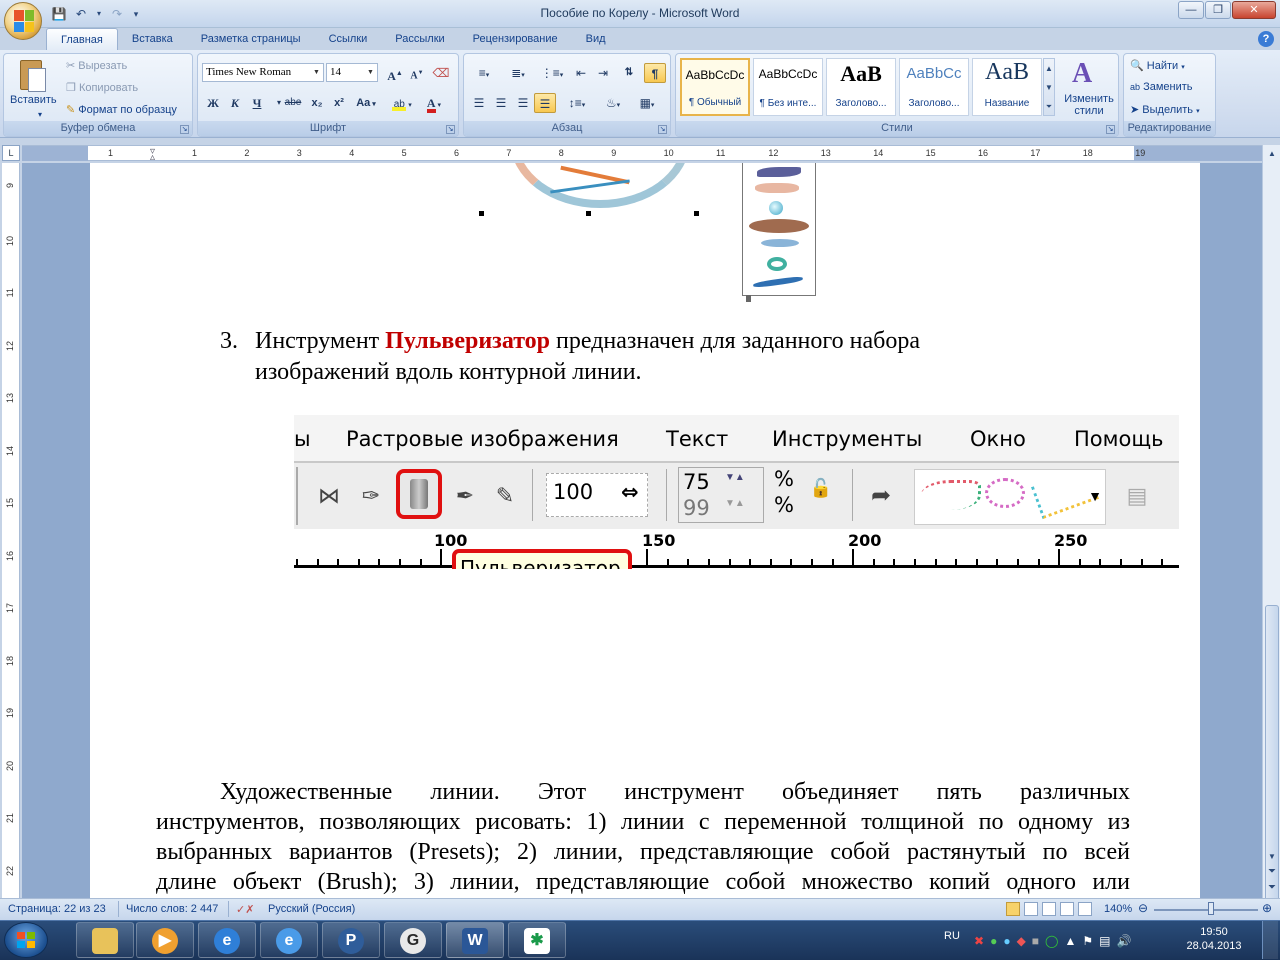 The image size is (1280, 960). What do you see at coordinates (11, 153) in the screenshot?
I see `ruler-toggle-button: L` at bounding box center [11, 153].